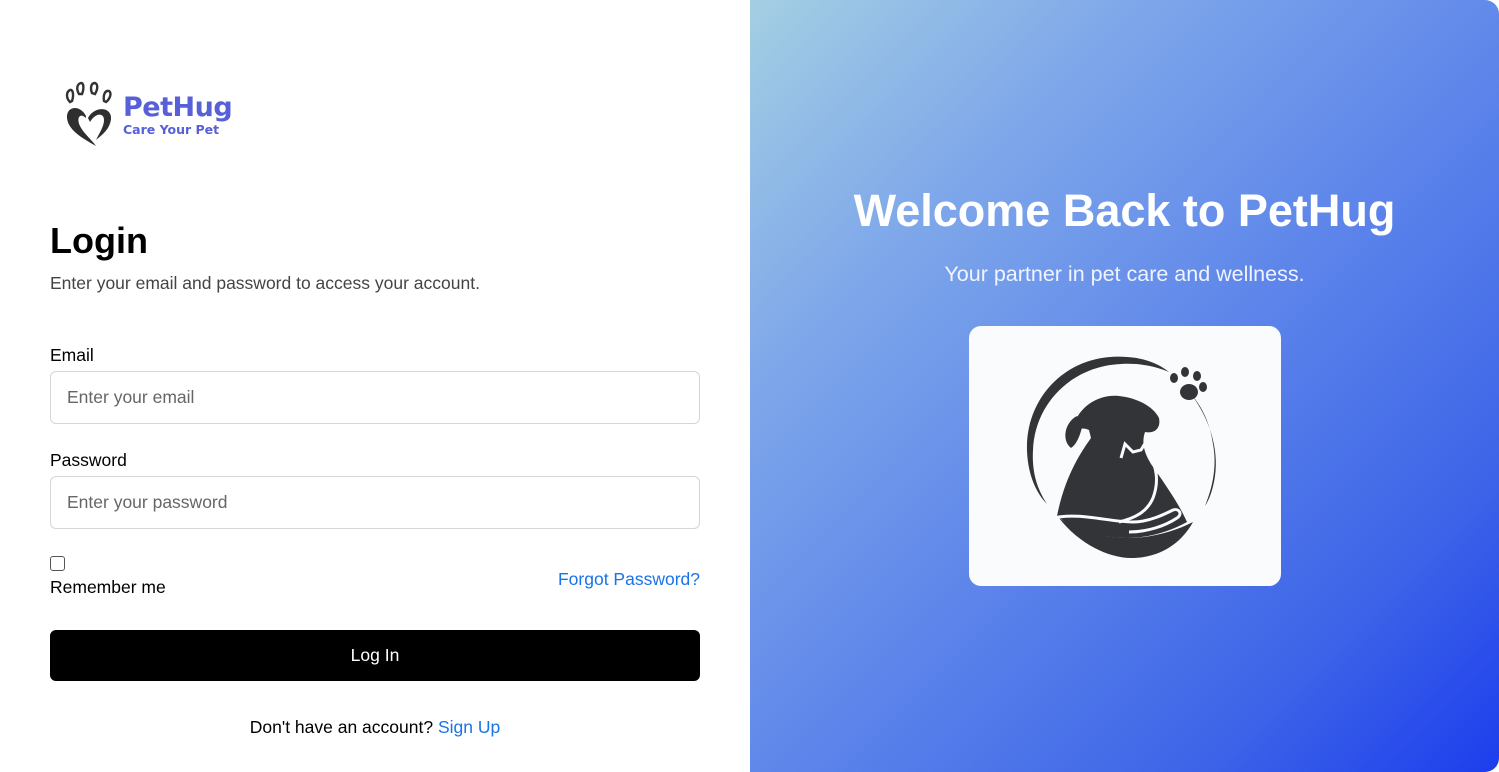 Image resolution: width=1499 pixels, height=772 pixels. I want to click on hero-image-card, so click(1125, 456).